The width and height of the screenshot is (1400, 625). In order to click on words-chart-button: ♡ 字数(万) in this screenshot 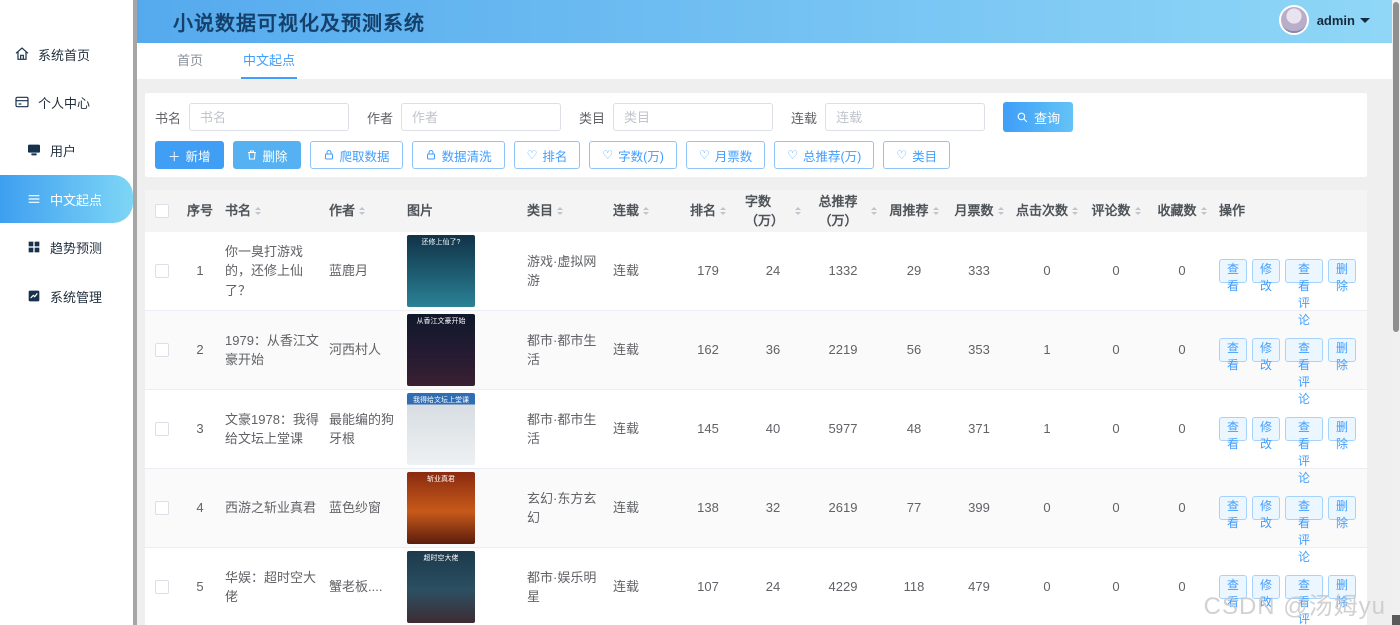, I will do `click(633, 155)`.